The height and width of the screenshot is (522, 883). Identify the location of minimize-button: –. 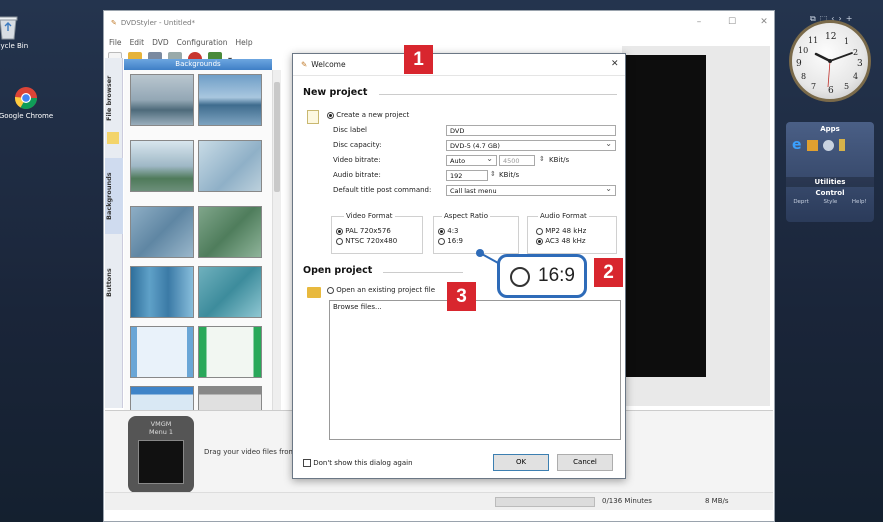
(699, 22).